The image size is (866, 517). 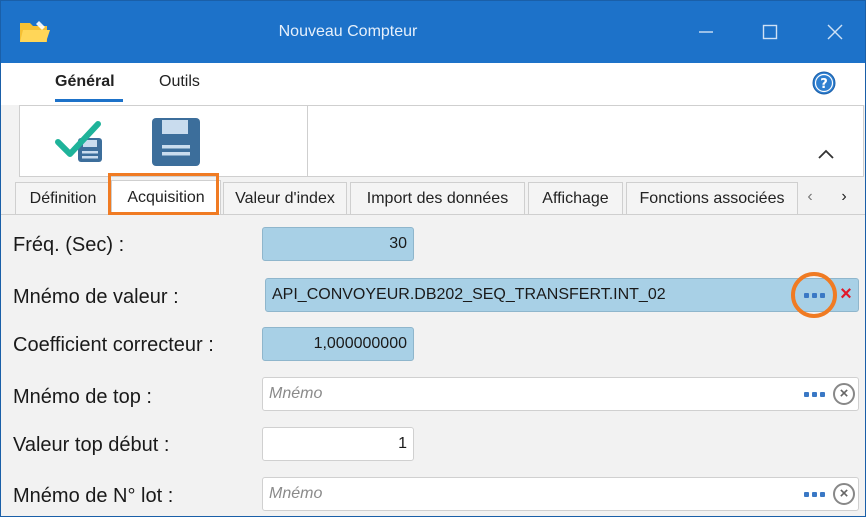 I want to click on maximize-button, so click(x=770, y=32).